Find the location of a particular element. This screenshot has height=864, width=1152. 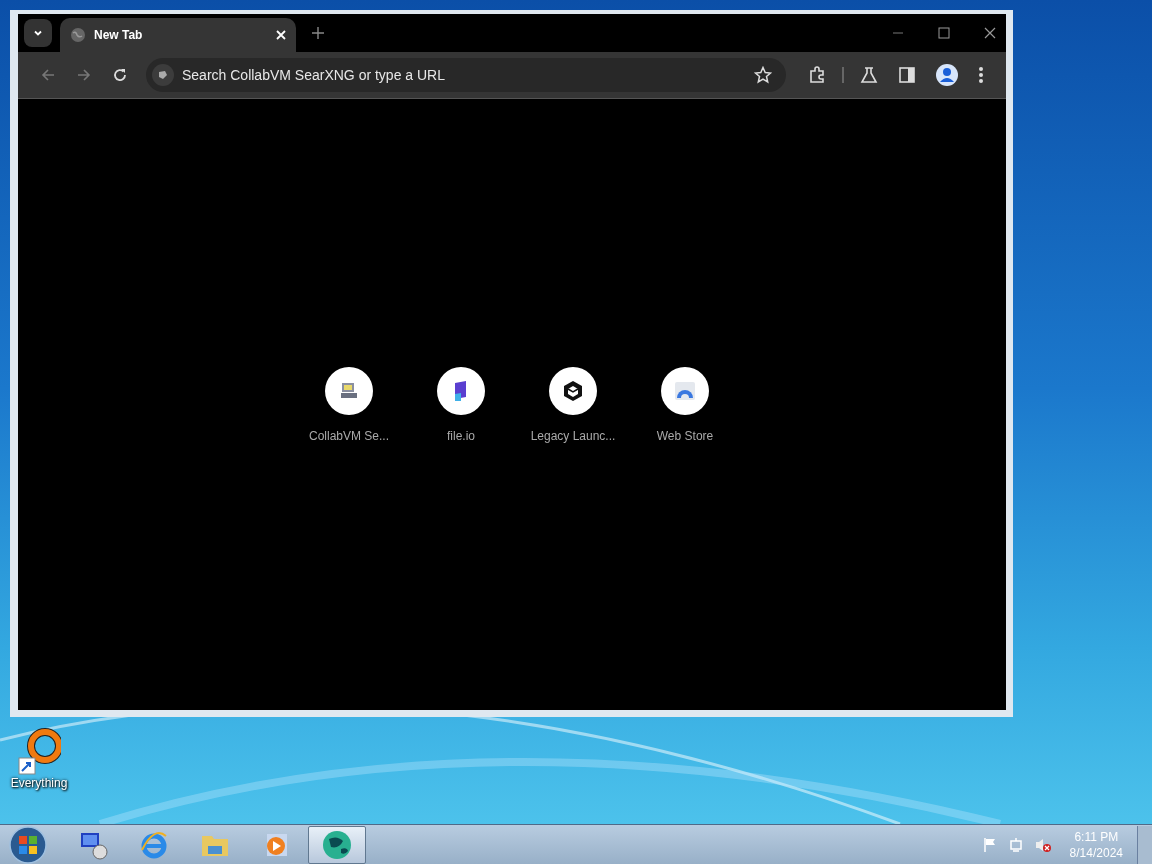

maximize-icon is located at coordinates (944, 33).